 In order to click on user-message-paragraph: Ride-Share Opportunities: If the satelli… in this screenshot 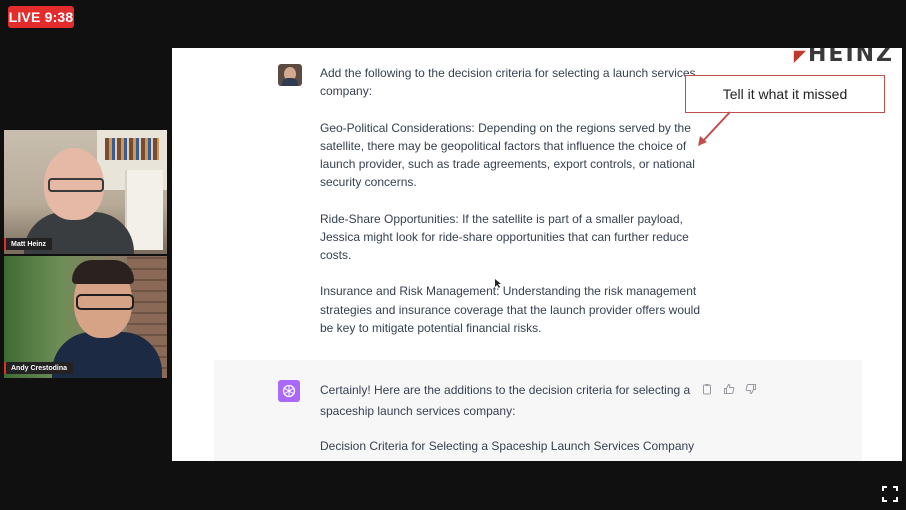, I will do `click(504, 236)`.